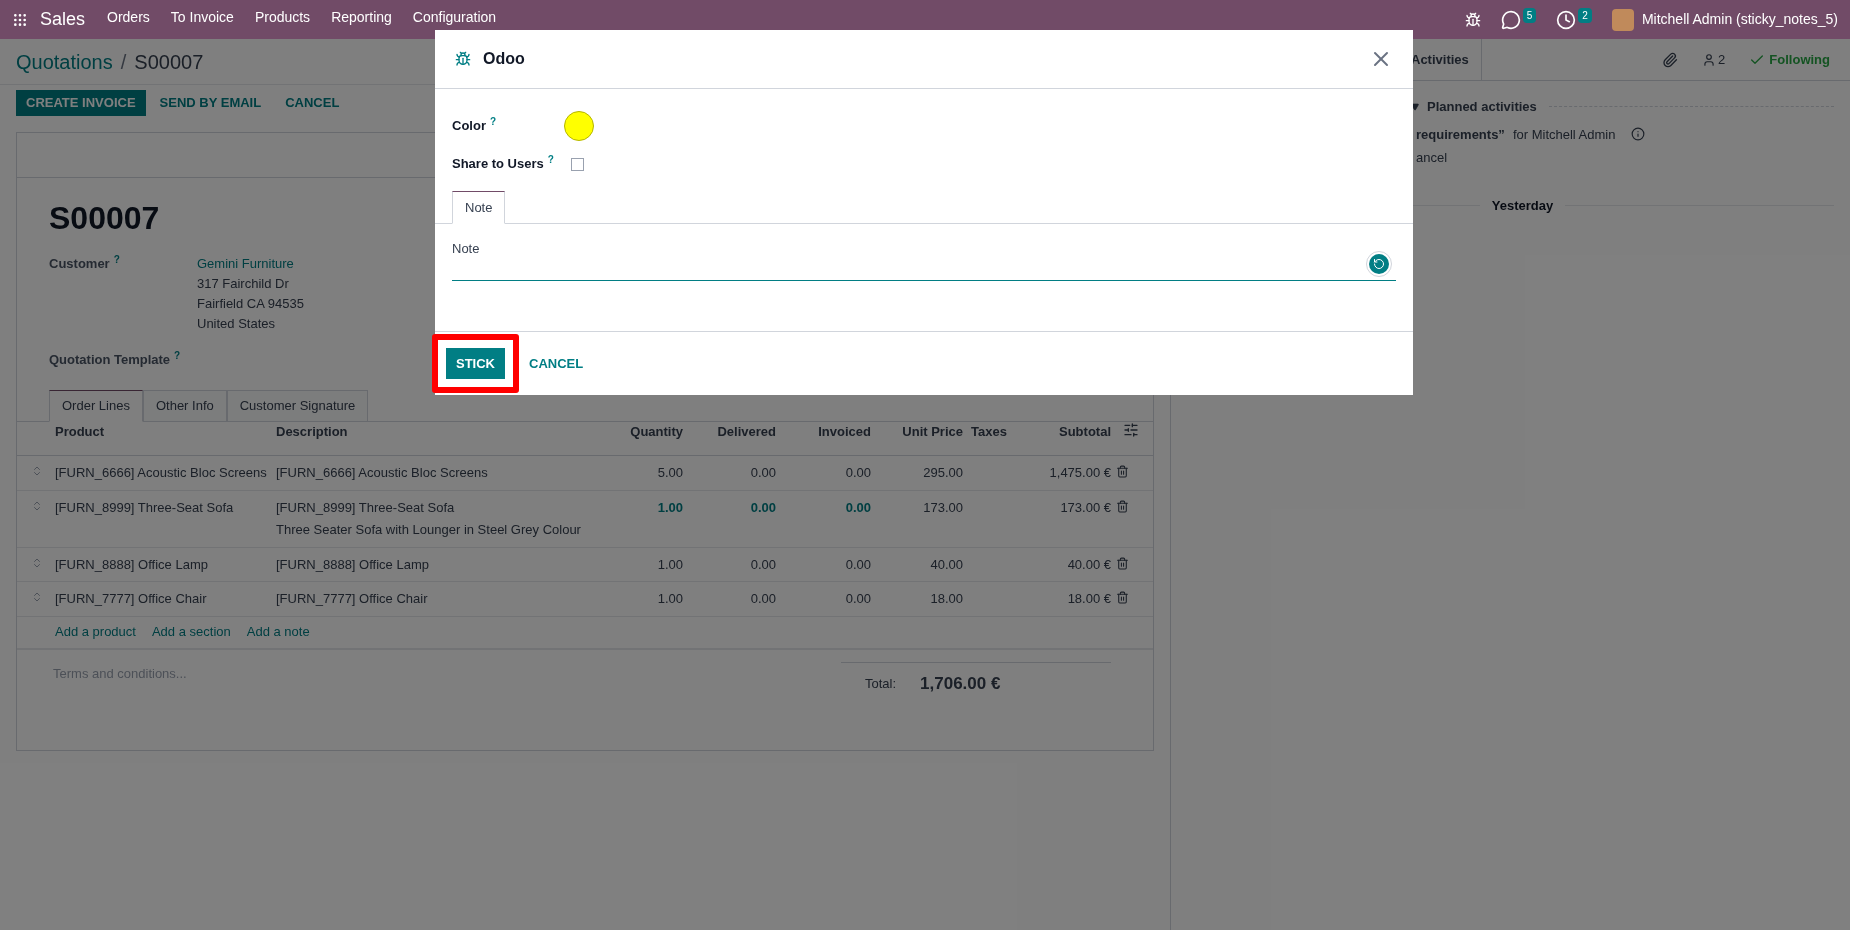  What do you see at coordinates (282, 16) in the screenshot?
I see `menu-item: Products` at bounding box center [282, 16].